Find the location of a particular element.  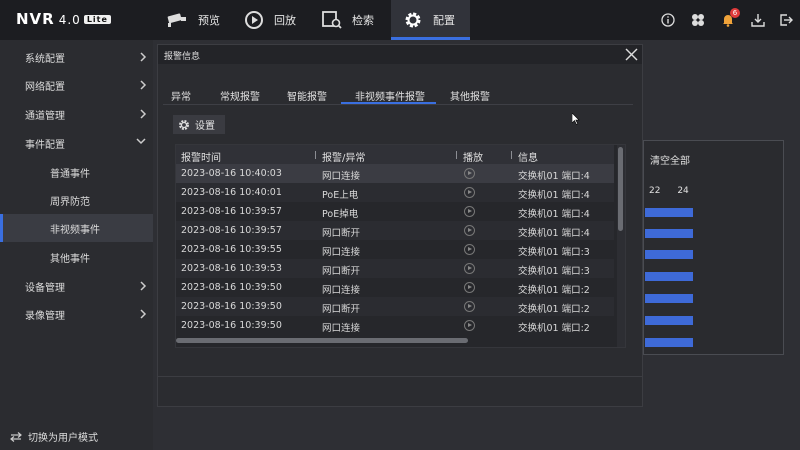

sidebar-item-label: 普通事件 is located at coordinates (70, 174).